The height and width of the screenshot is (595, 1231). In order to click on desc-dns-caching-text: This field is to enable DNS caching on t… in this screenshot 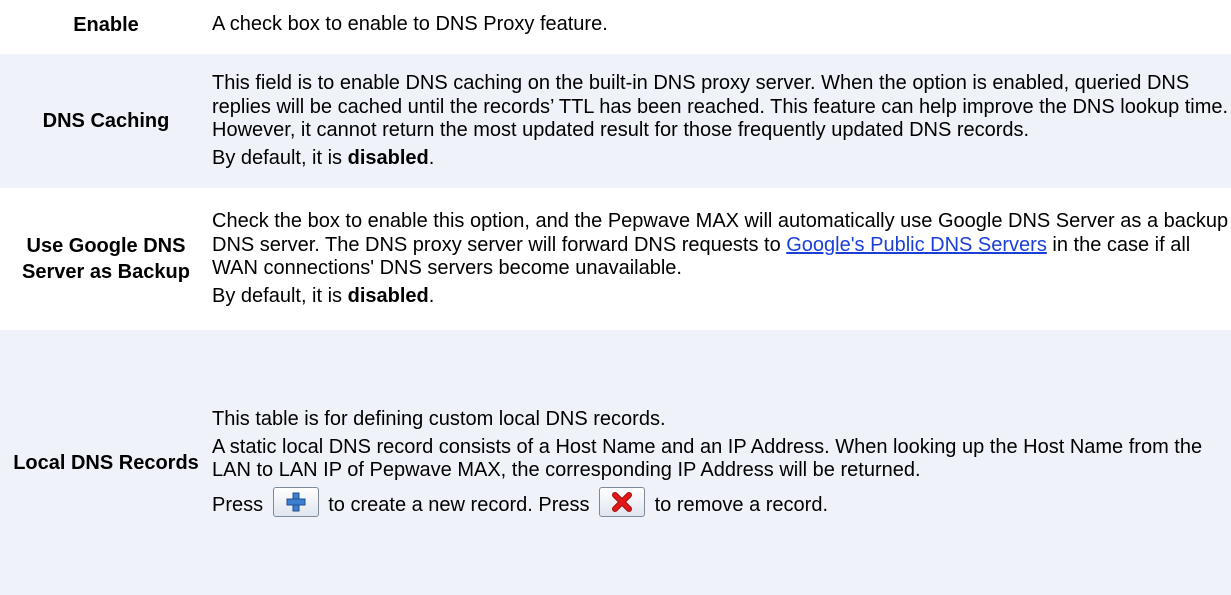, I will do `click(720, 106)`.